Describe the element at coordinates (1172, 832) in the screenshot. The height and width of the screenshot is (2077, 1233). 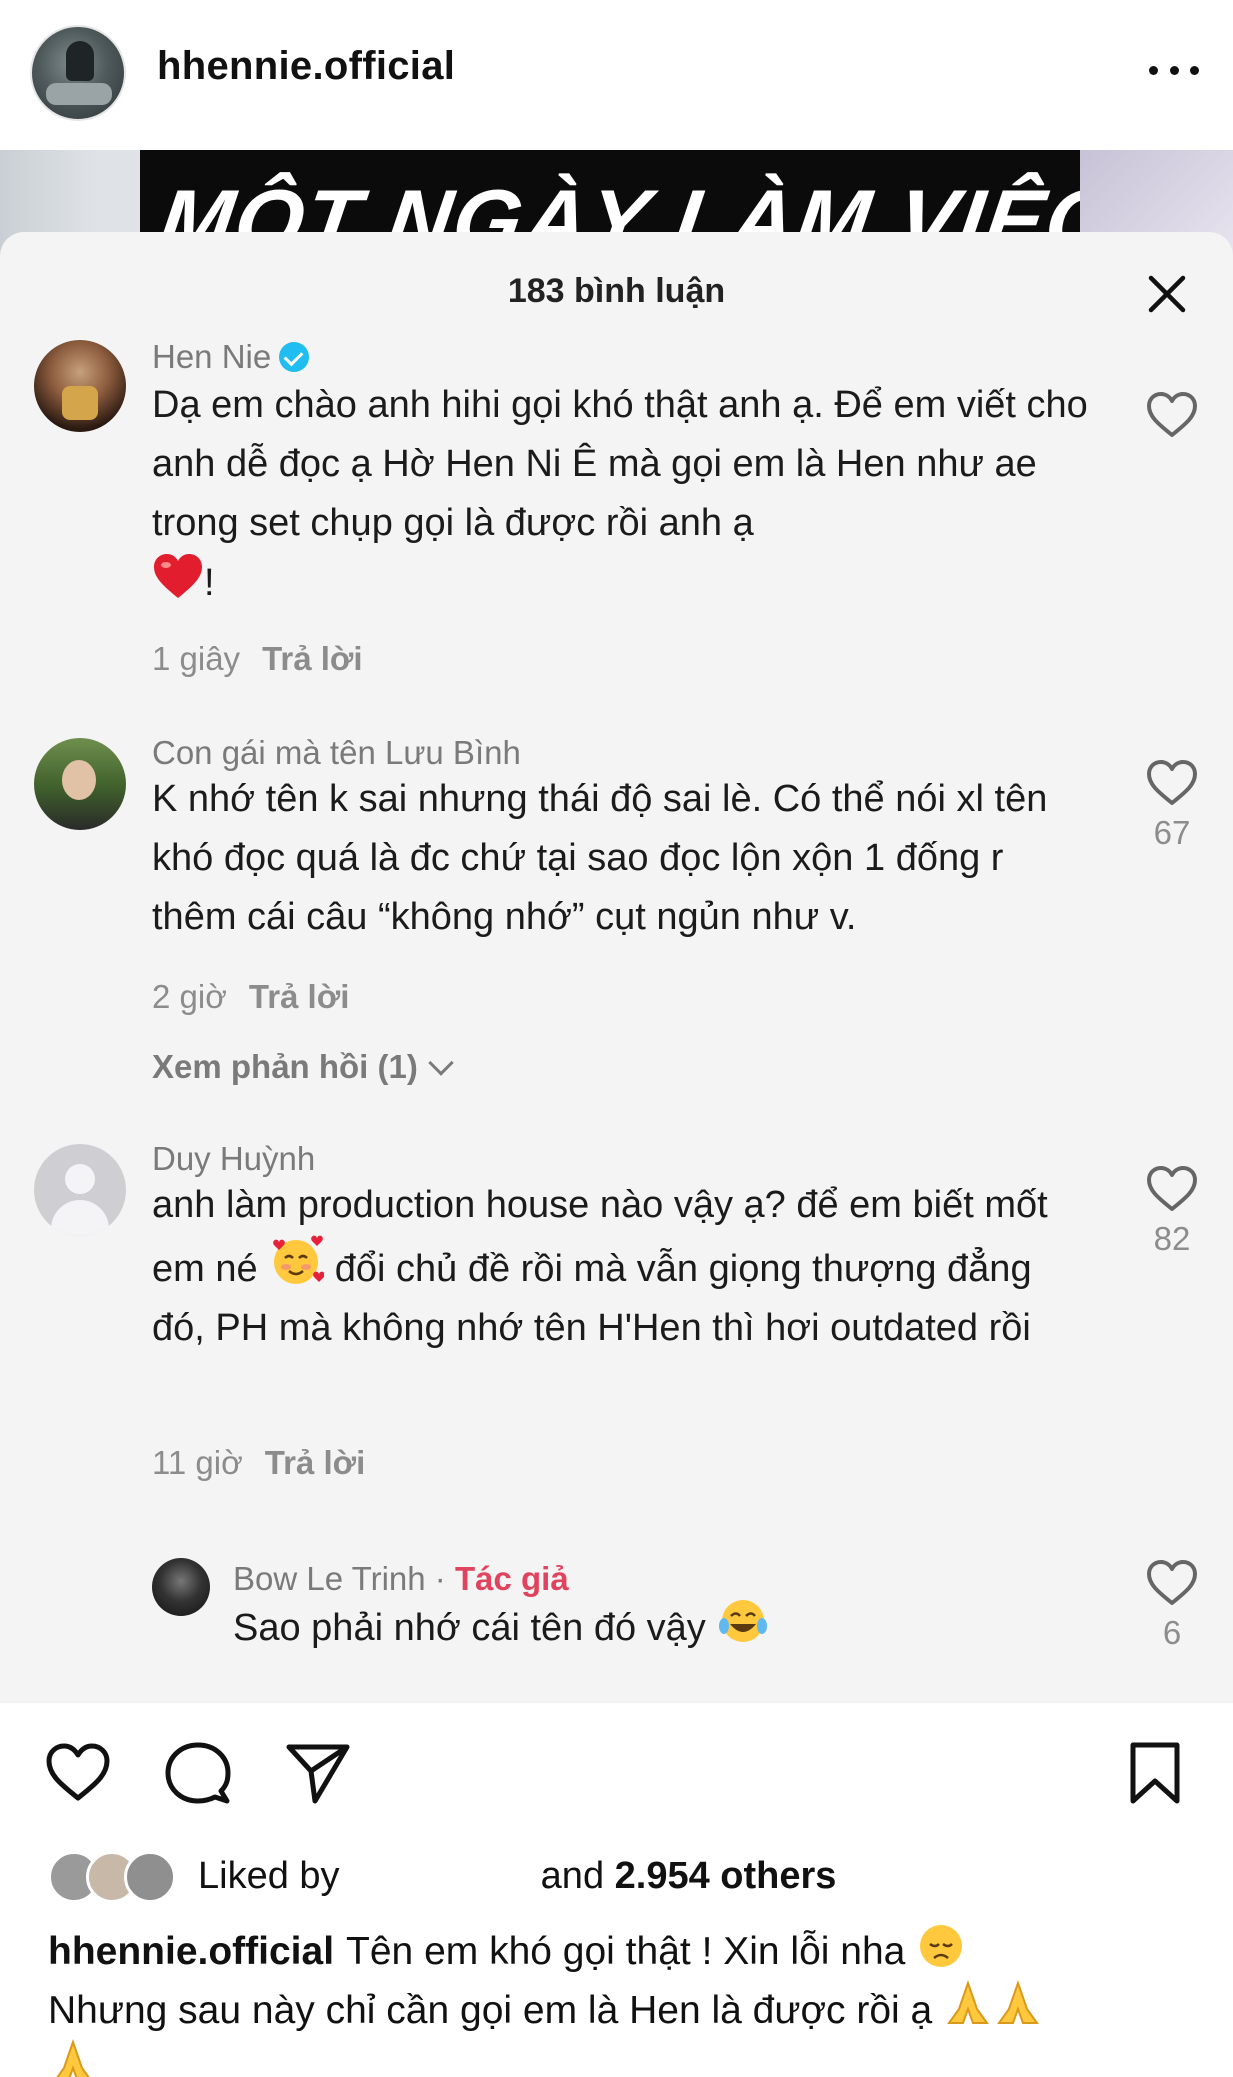
I see `like-count: 67` at that location.